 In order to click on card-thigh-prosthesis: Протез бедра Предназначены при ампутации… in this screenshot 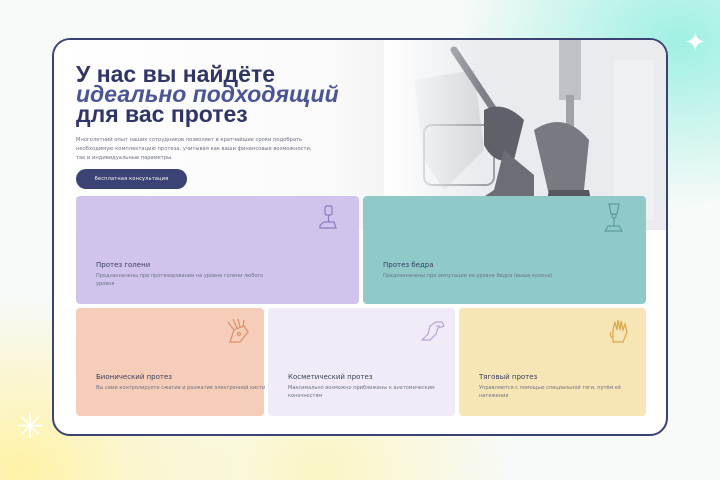, I will do `click(504, 250)`.